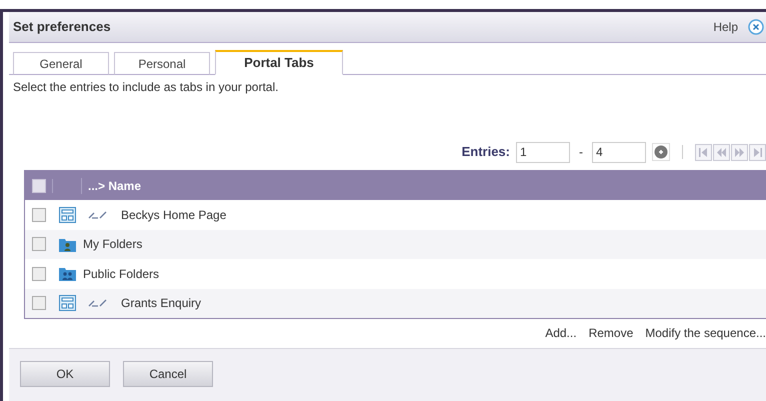 This screenshot has width=766, height=401. What do you see at coordinates (279, 62) in the screenshot?
I see `tab: Portal Tabs` at bounding box center [279, 62].